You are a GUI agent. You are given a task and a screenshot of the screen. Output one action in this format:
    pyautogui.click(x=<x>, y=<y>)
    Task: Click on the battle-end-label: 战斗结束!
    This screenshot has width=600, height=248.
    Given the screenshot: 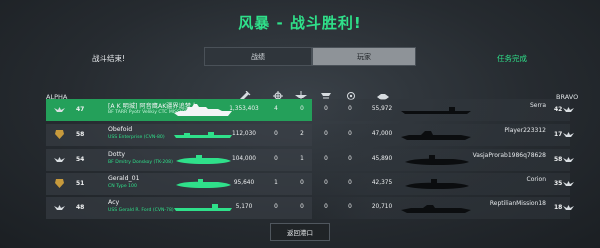 What is the action you would take?
    pyautogui.click(x=109, y=58)
    